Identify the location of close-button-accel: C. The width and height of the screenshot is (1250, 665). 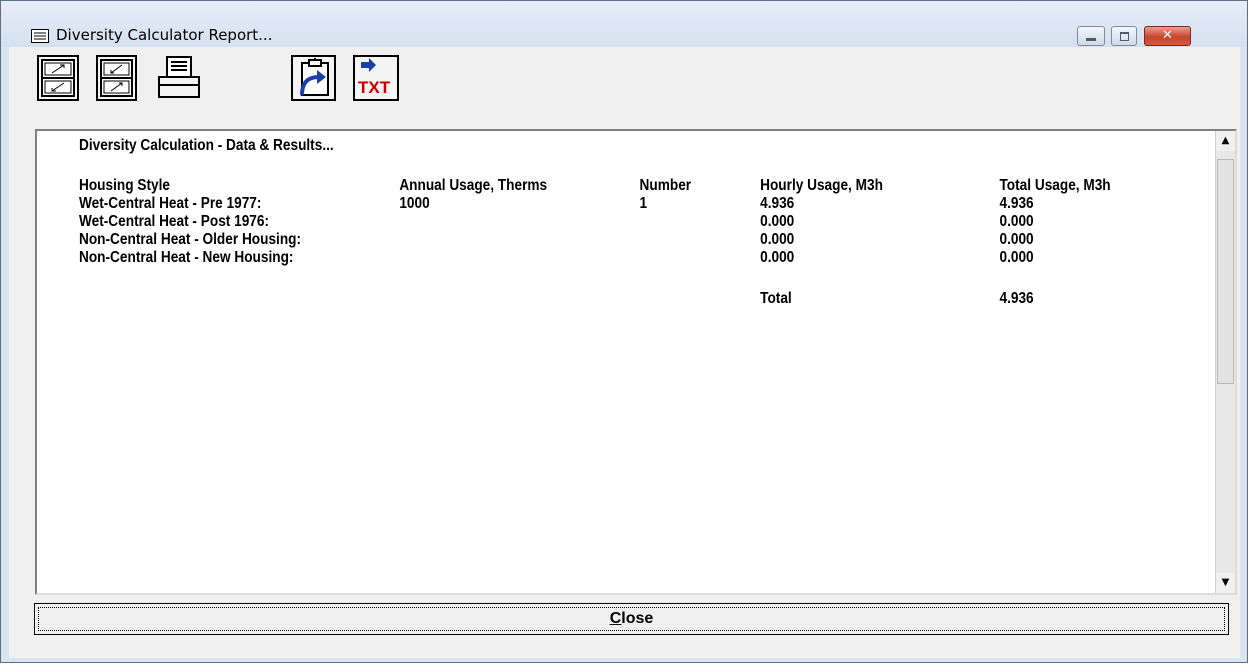
(615, 618).